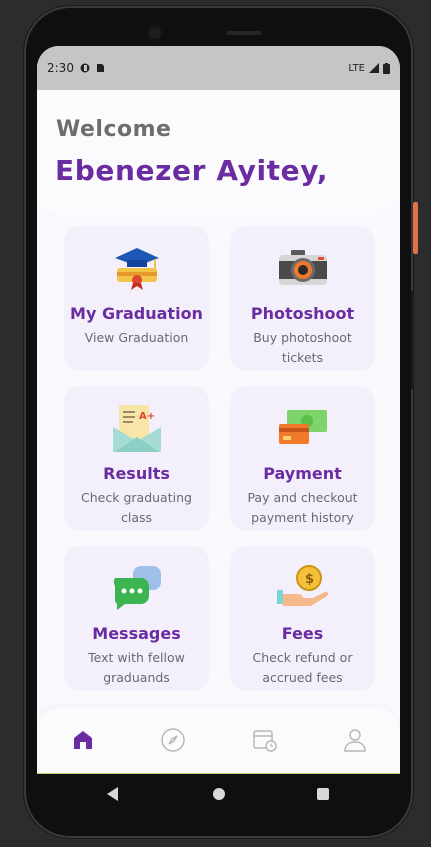 The height and width of the screenshot is (847, 431). Describe the element at coordinates (192, 170) in the screenshot. I see `user-name: Ebenezer Ayitey,` at that location.